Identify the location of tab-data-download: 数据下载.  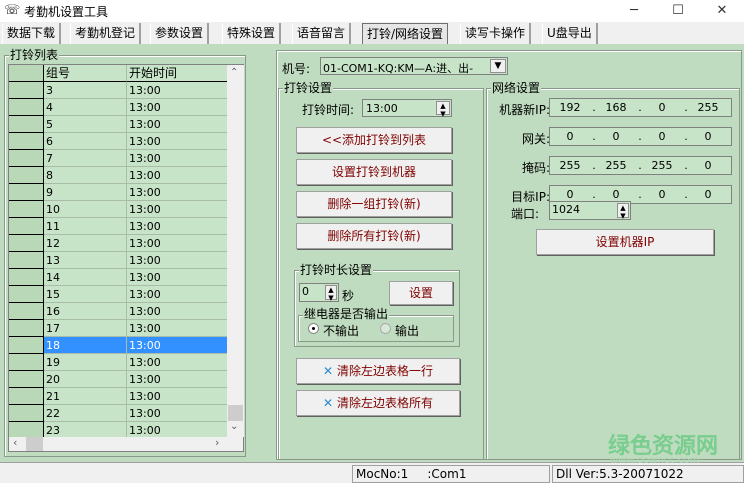
(32, 33).